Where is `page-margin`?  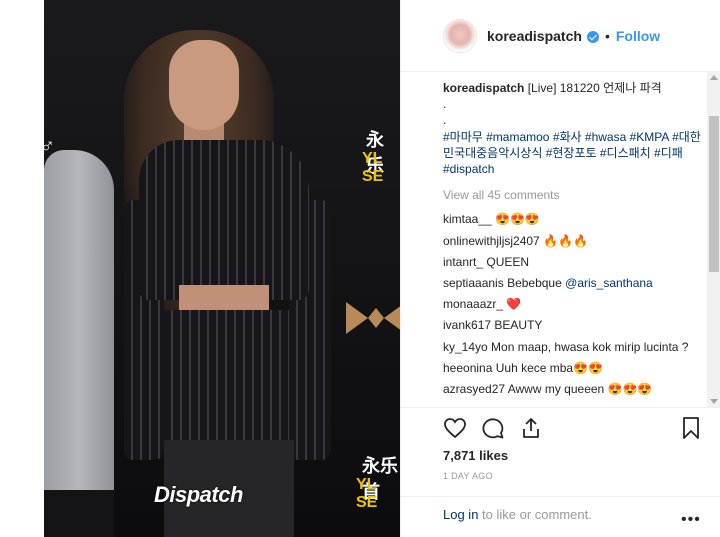 page-margin is located at coordinates (22, 268).